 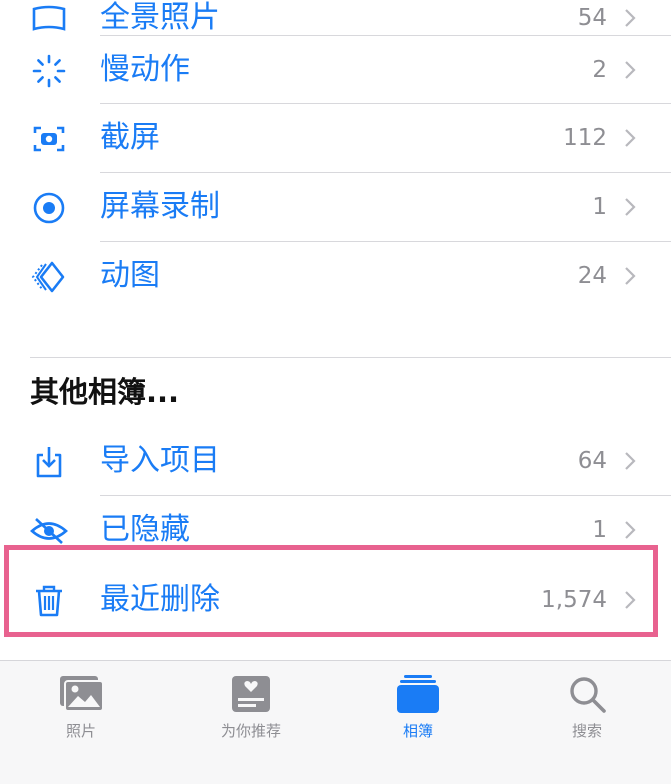 I want to click on album-label: 动图, so click(x=130, y=275).